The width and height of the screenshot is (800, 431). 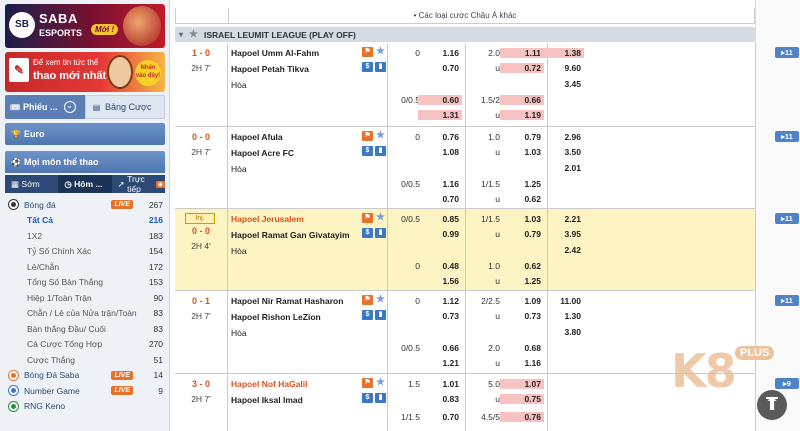 I want to click on market-item: Tất Cả 216, so click(x=85, y=221).